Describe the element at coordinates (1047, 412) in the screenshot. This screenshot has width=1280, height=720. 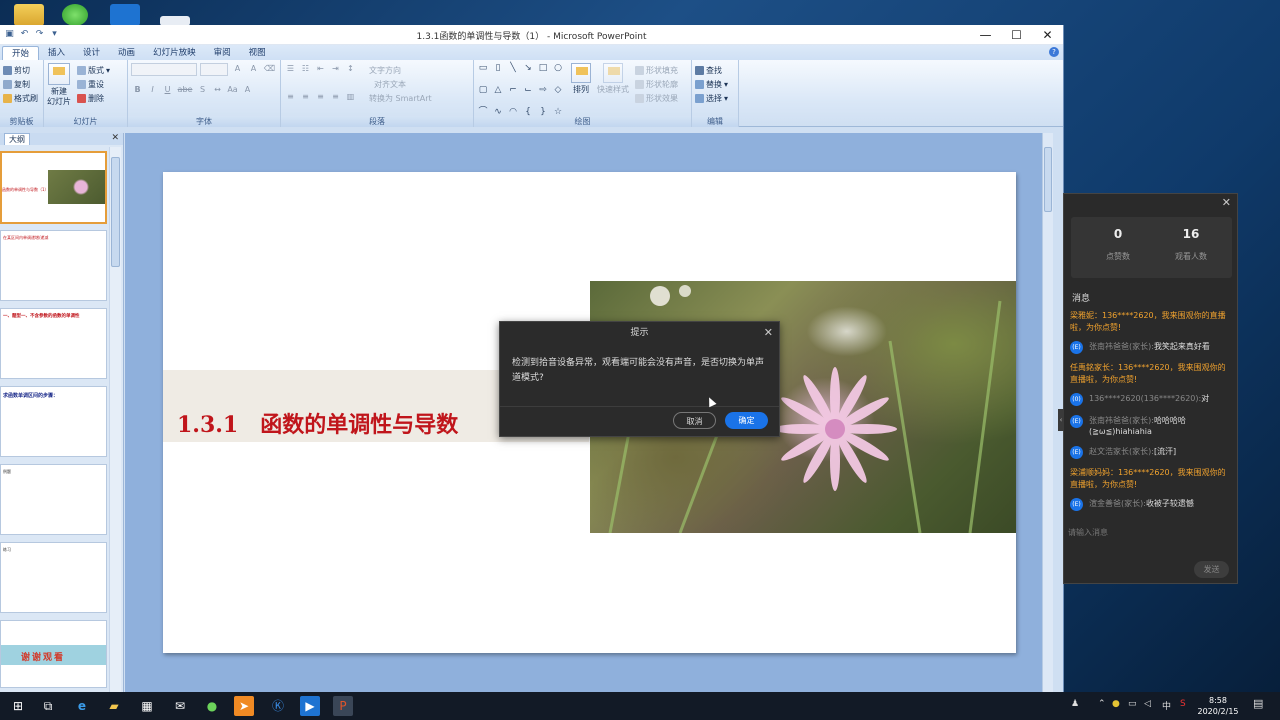
I see `slide-scrollbar` at that location.